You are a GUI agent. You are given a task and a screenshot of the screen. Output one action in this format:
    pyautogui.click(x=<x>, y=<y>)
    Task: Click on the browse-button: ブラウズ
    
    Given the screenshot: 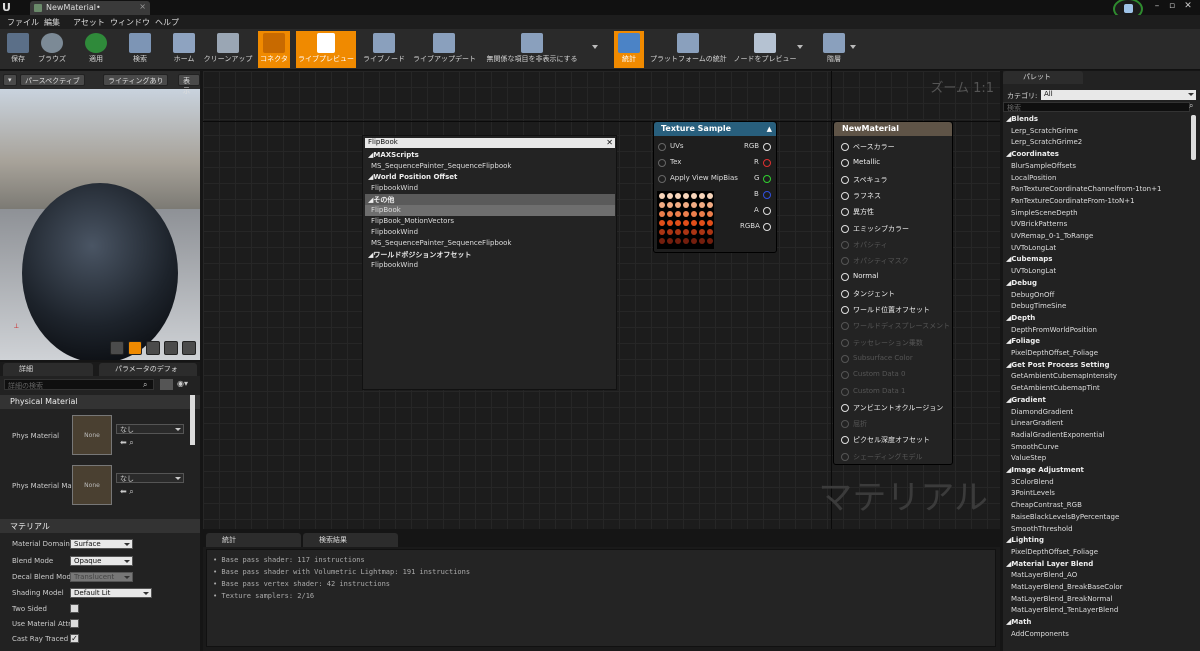 What is the action you would take?
    pyautogui.click(x=52, y=49)
    